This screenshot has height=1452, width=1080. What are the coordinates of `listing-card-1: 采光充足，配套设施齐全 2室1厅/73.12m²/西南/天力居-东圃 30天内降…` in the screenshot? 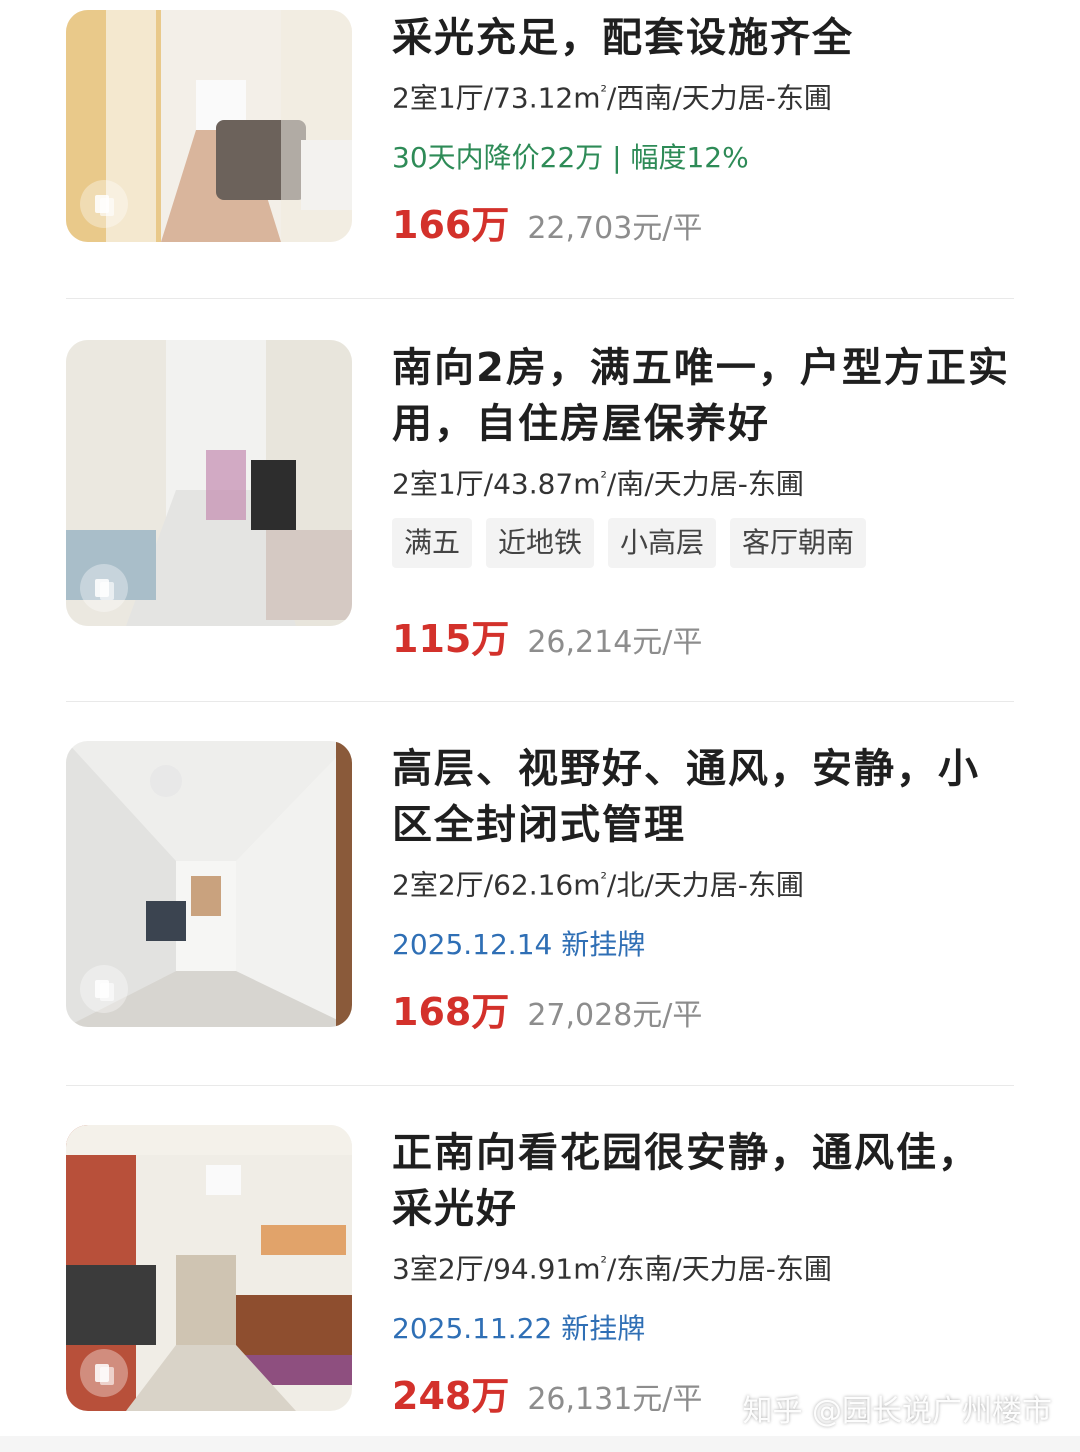 It's located at (540, 129).